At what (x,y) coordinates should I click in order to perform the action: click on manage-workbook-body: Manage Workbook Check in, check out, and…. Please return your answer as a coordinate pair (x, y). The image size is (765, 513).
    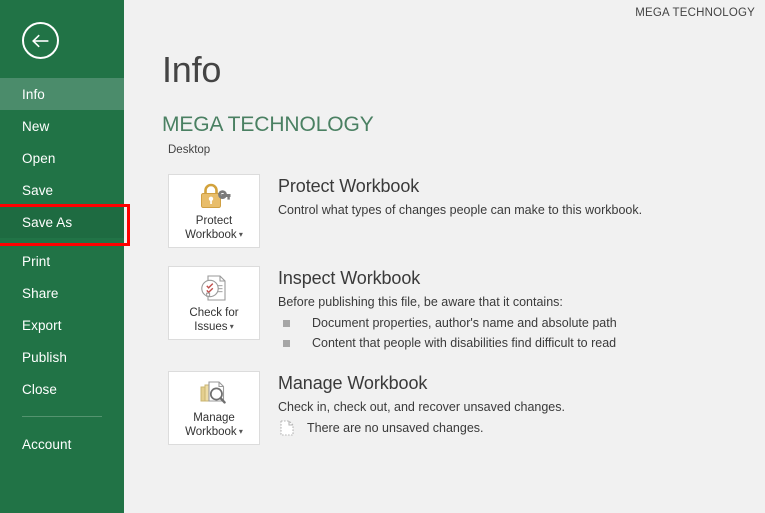
    Looking at the image, I should click on (421, 403).